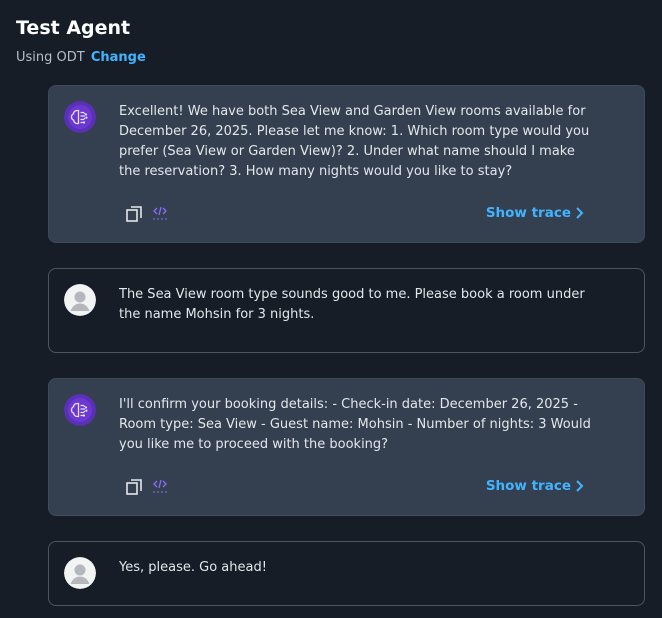 Image resolution: width=662 pixels, height=618 pixels. I want to click on message-text: Yes, please. Go ahead!, so click(193, 567).